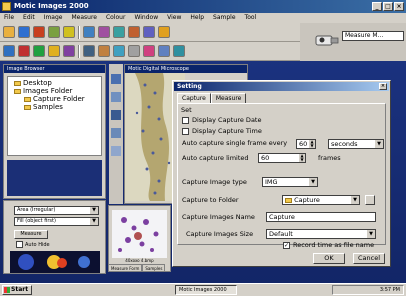  Describe the element at coordinates (84, 18) in the screenshot. I see `menu-measure: Measure` at that location.